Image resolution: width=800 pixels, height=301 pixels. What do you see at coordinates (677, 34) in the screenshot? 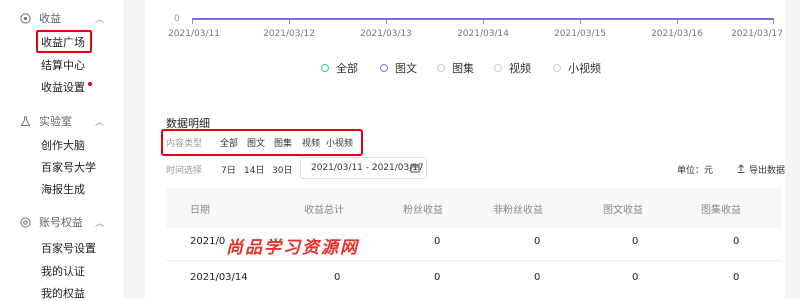
I see `x-tick-label: 2021/03/16` at bounding box center [677, 34].